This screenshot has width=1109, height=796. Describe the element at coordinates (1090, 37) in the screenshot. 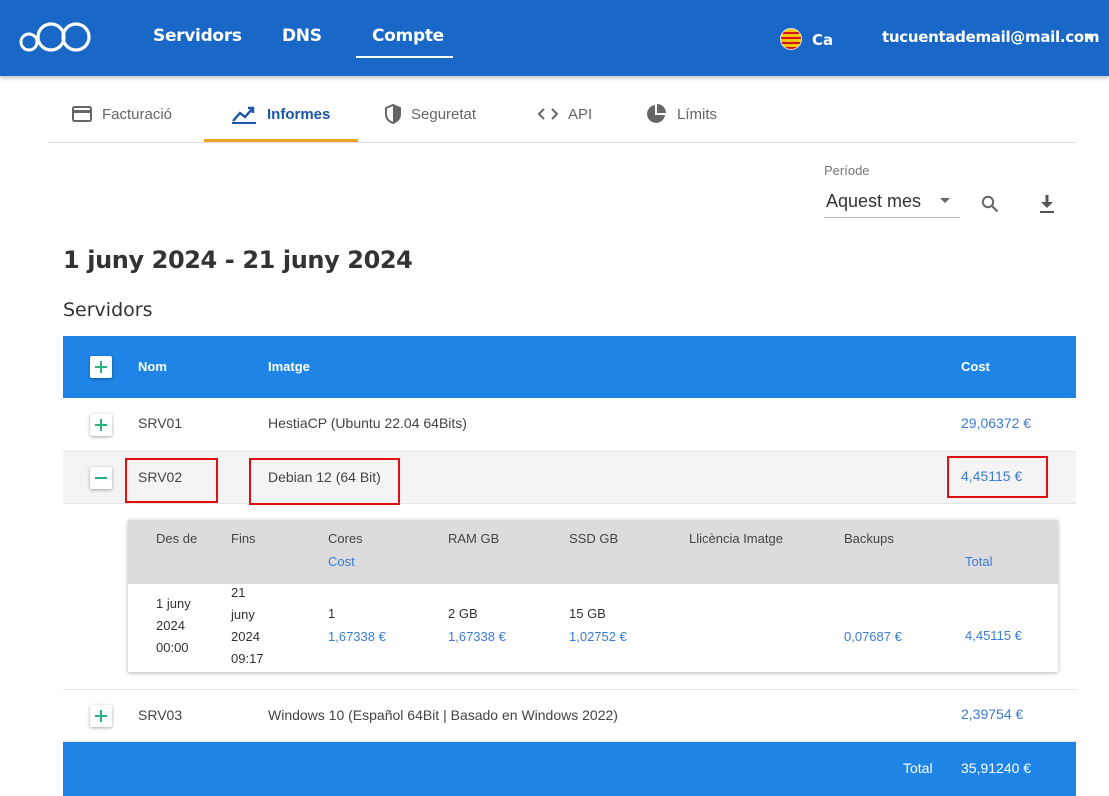

I see `chevron-down-icon` at that location.